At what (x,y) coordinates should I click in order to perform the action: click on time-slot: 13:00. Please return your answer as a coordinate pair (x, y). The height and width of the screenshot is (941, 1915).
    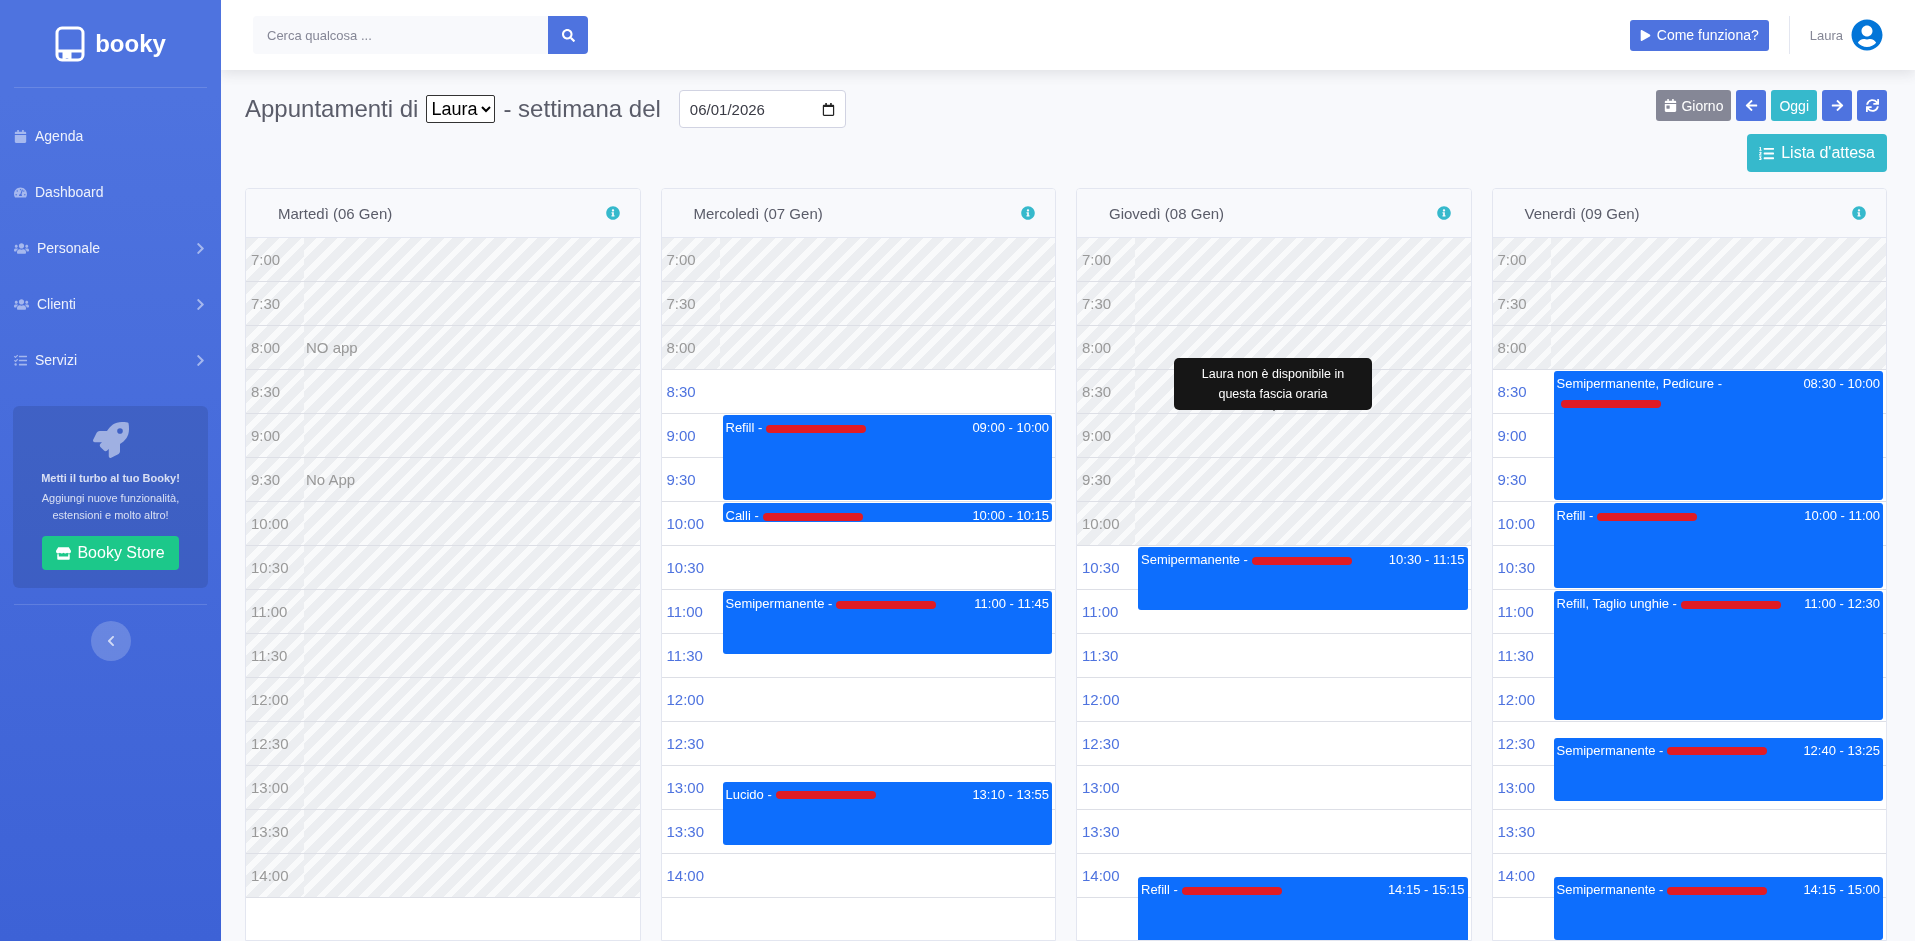
    Looking at the image, I should click on (275, 788).